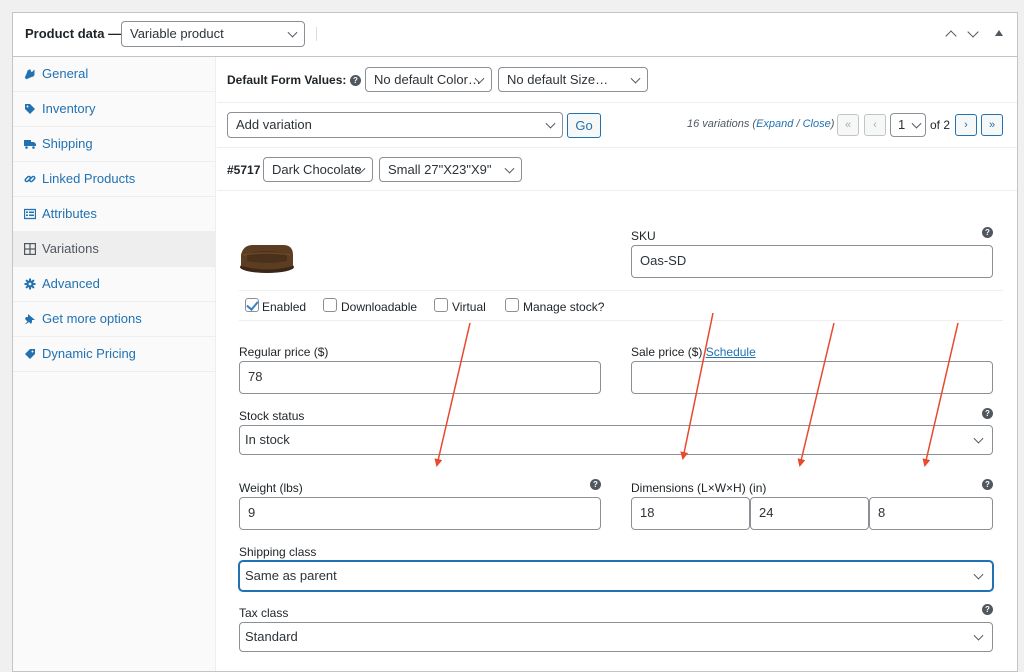 Image resolution: width=1024 pixels, height=672 pixels. I want to click on manage-stock-label: Manage stock?, so click(564, 307).